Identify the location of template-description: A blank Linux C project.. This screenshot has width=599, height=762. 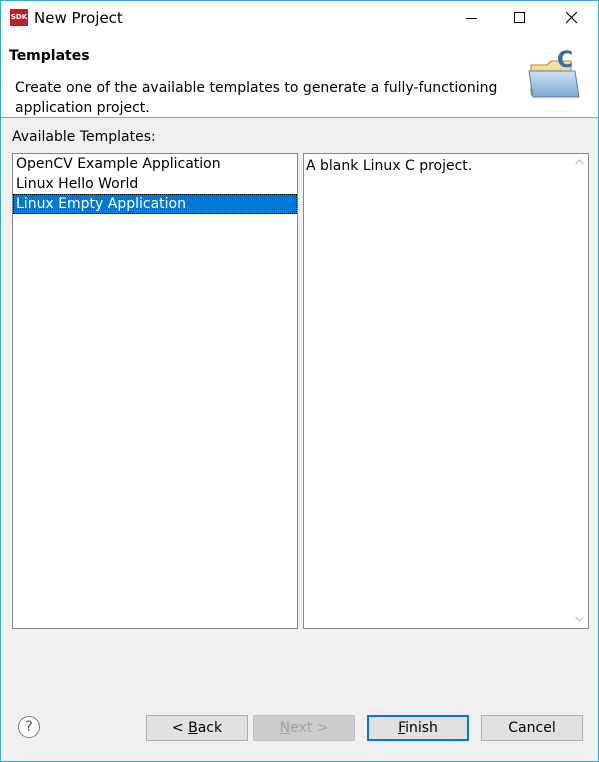
(389, 166).